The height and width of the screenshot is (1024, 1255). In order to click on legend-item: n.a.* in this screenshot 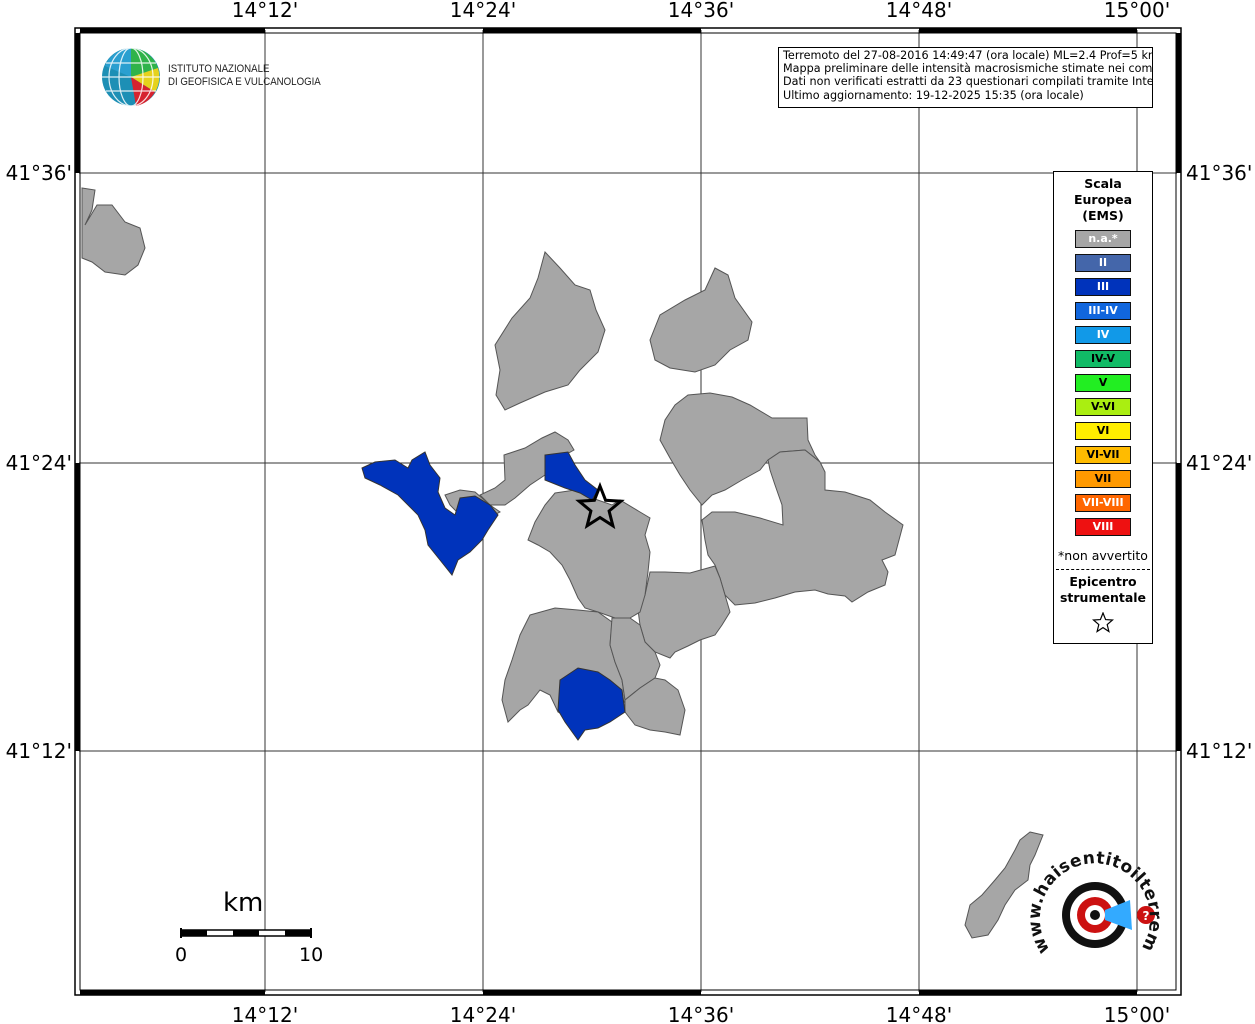, I will do `click(1103, 239)`.